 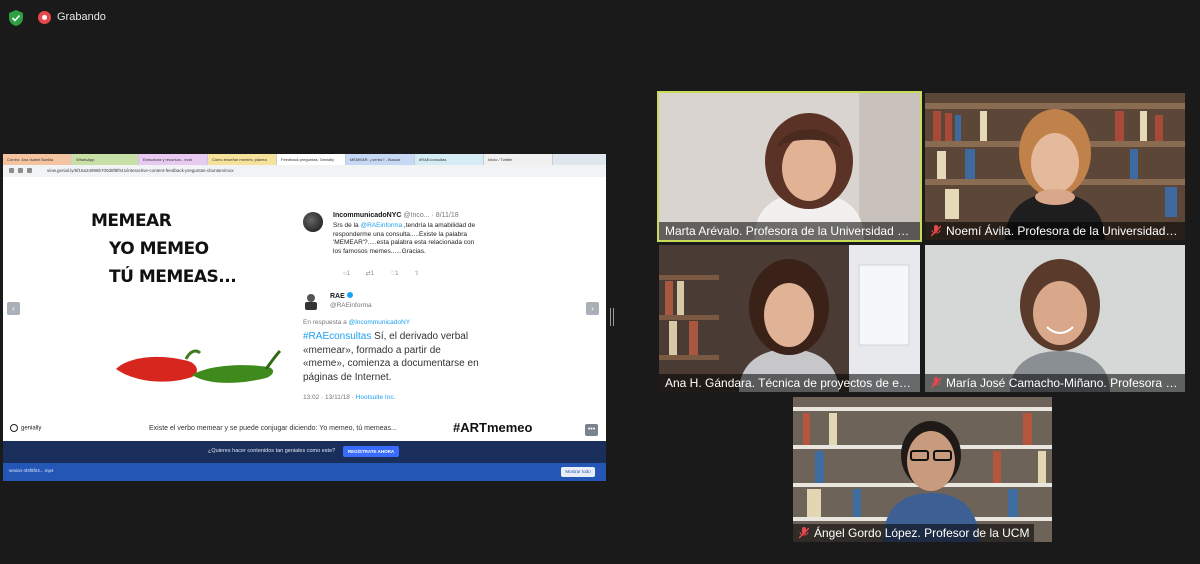 What do you see at coordinates (31, 428) in the screenshot?
I see `genially-brand-label: genially` at bounding box center [31, 428].